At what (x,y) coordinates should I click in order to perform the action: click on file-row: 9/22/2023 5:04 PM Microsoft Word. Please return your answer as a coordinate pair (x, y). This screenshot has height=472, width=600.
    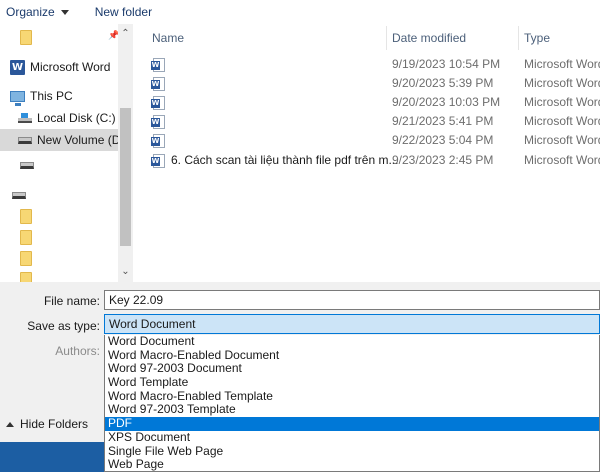
    Looking at the image, I should click on (367, 140).